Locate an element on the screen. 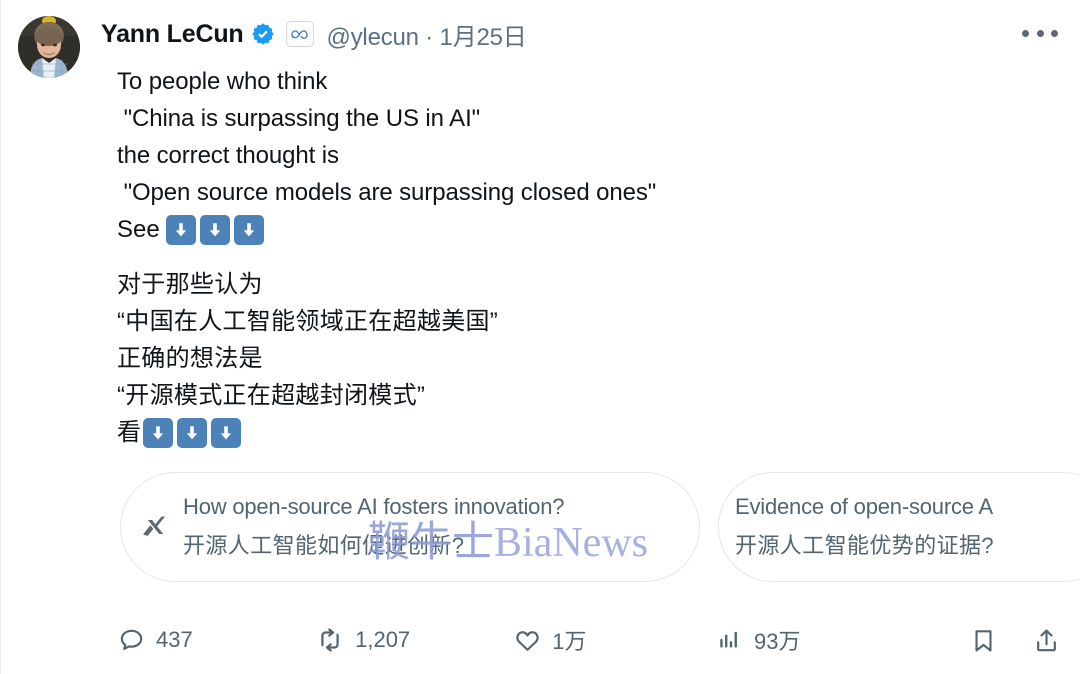 The image size is (1080, 674). bookmark-icon is located at coordinates (983, 640).